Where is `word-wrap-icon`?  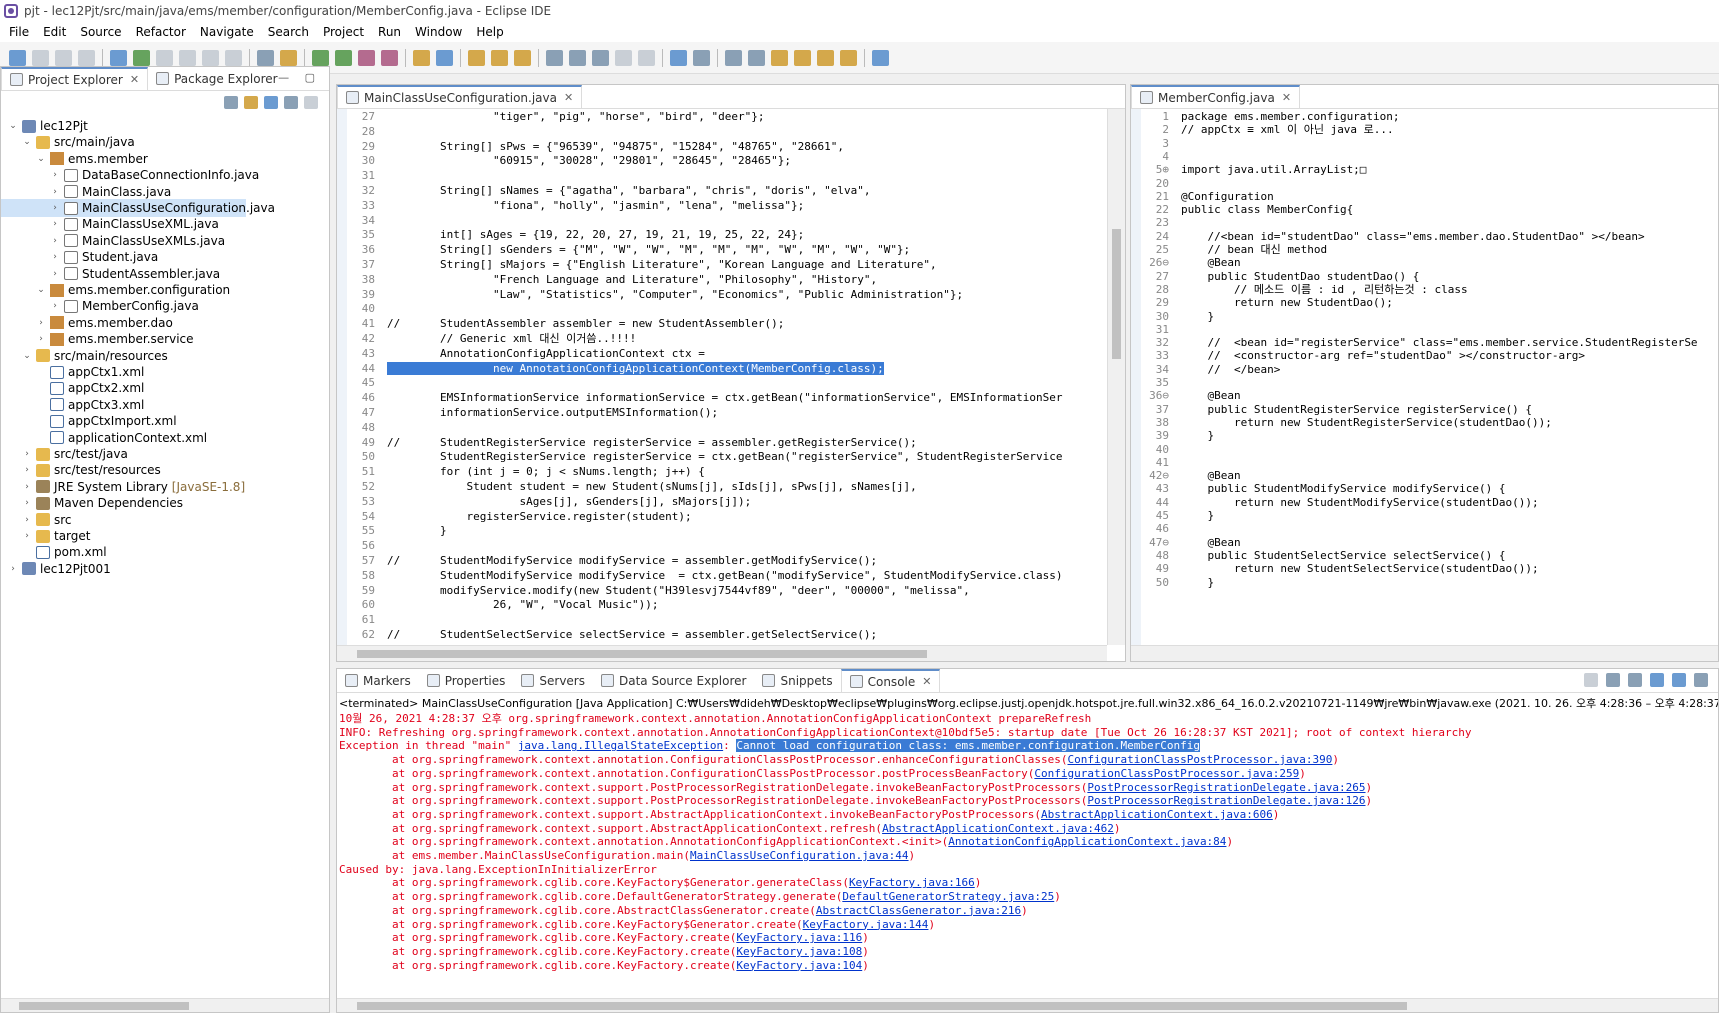 word-wrap-icon is located at coordinates (1679, 680).